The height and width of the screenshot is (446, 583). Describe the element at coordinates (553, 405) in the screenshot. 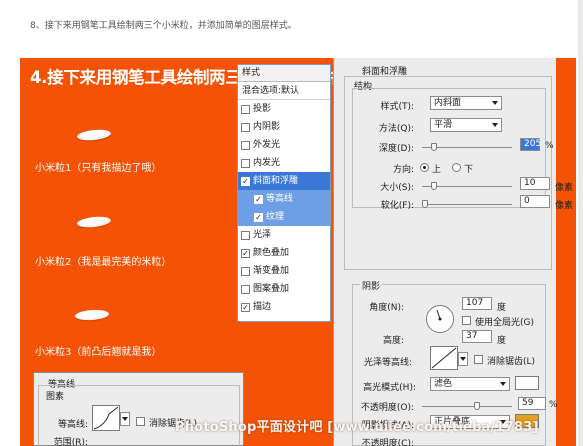

I see `highlight-opacity-unit: %` at that location.